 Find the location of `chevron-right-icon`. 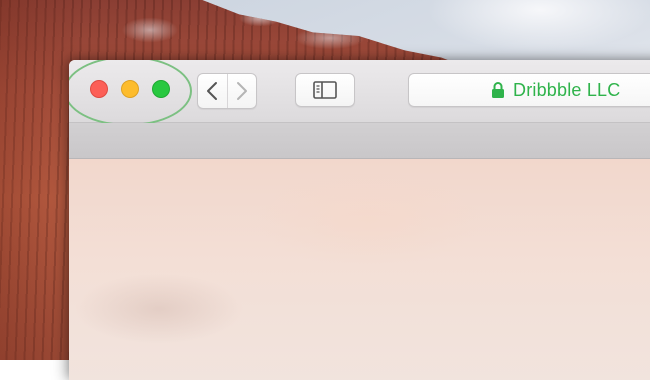

chevron-right-icon is located at coordinates (241, 91).